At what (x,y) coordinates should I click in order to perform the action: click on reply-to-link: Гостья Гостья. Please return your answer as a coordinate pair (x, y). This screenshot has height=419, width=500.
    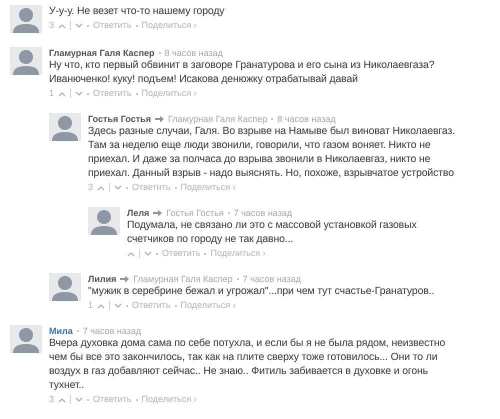
    Looking at the image, I should click on (195, 213).